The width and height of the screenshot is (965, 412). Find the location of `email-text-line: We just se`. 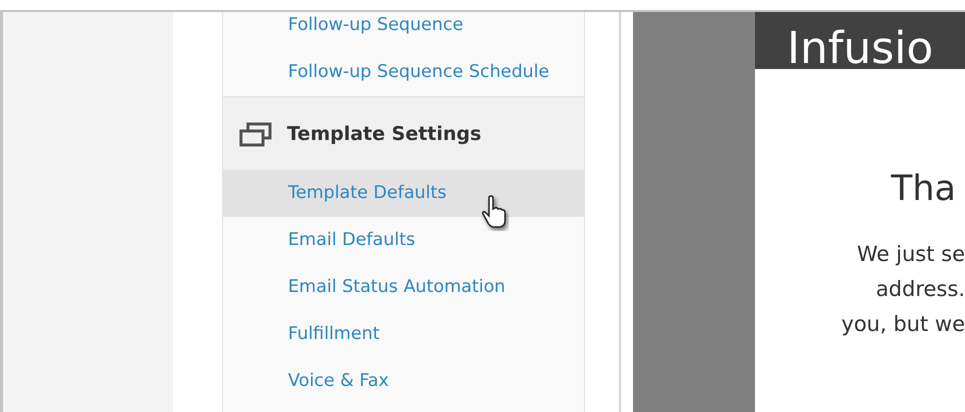

email-text-line: We just se is located at coordinates (911, 254).